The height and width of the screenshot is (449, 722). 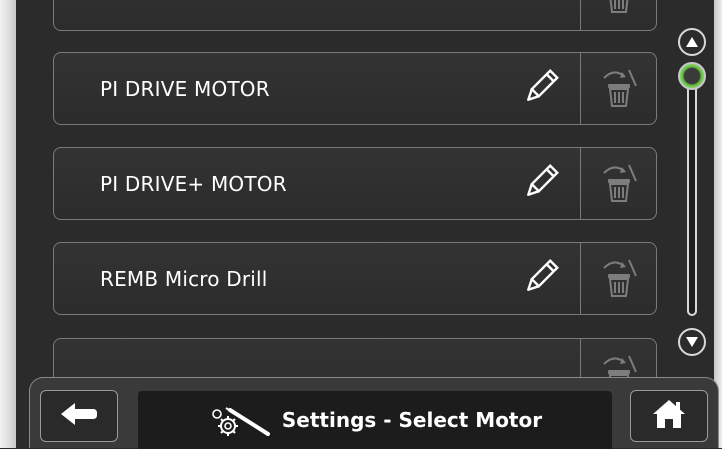 I want to click on back-button, so click(x=79, y=416).